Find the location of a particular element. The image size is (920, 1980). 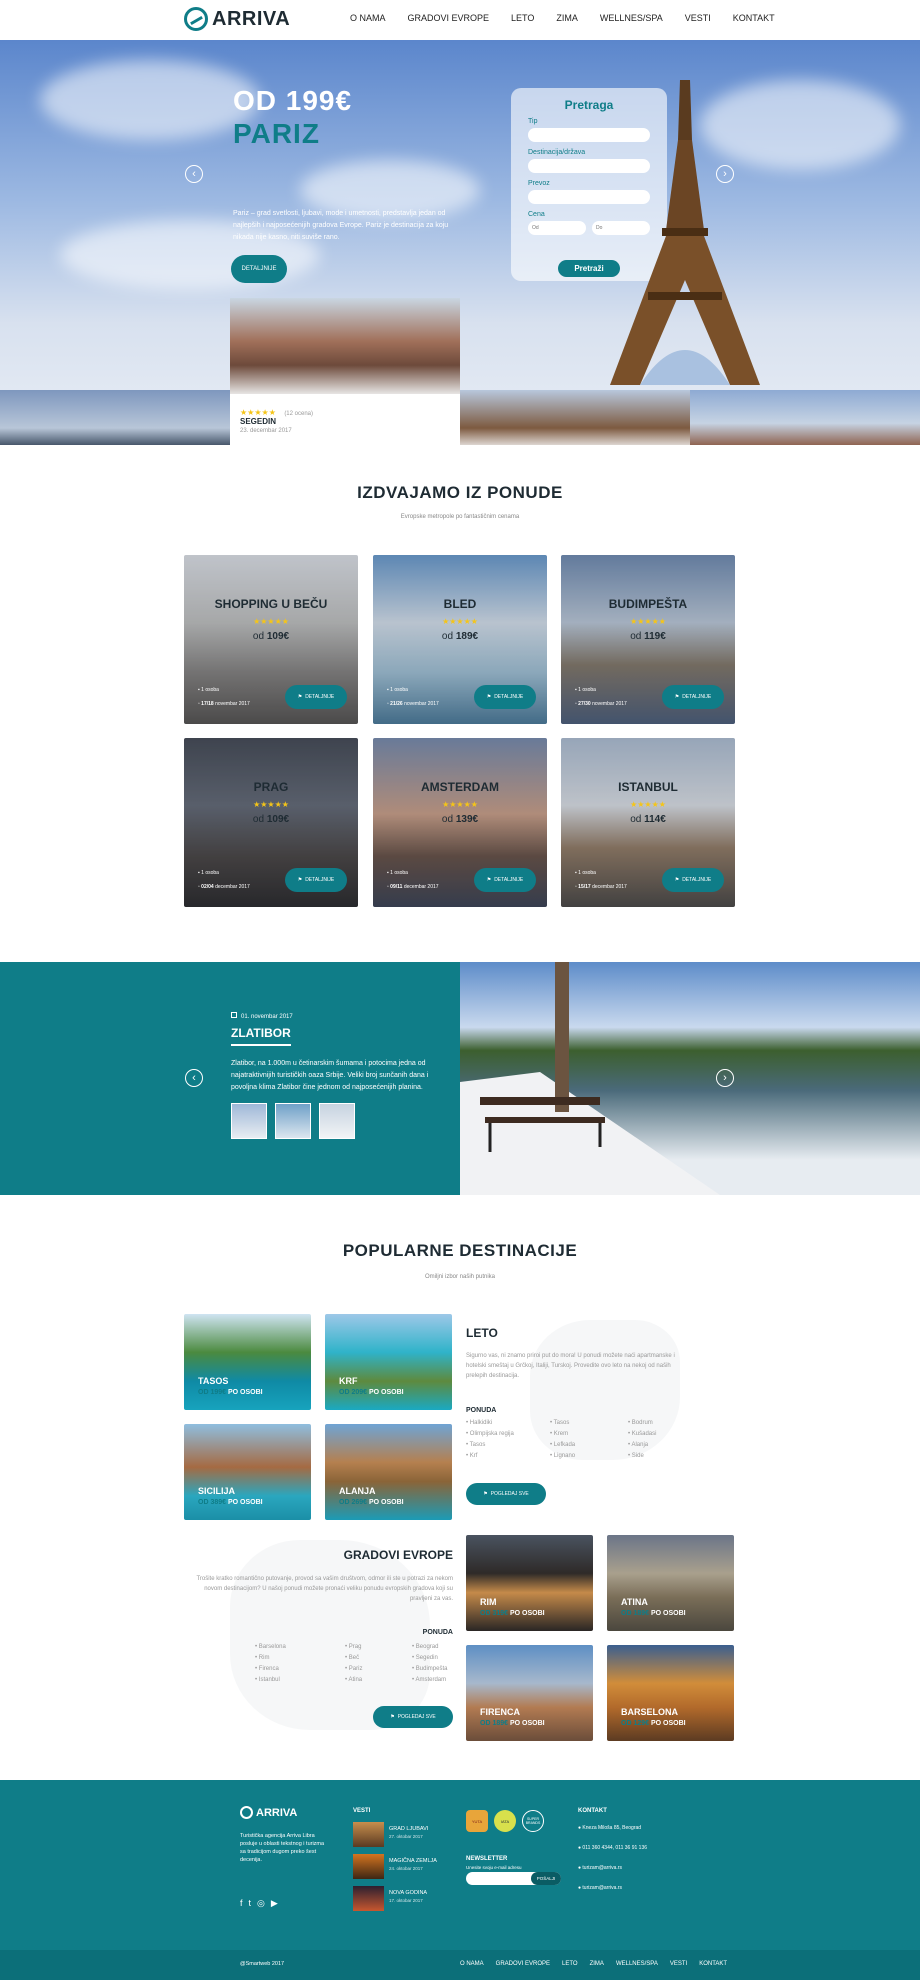

price-label: Cena is located at coordinates (536, 214).